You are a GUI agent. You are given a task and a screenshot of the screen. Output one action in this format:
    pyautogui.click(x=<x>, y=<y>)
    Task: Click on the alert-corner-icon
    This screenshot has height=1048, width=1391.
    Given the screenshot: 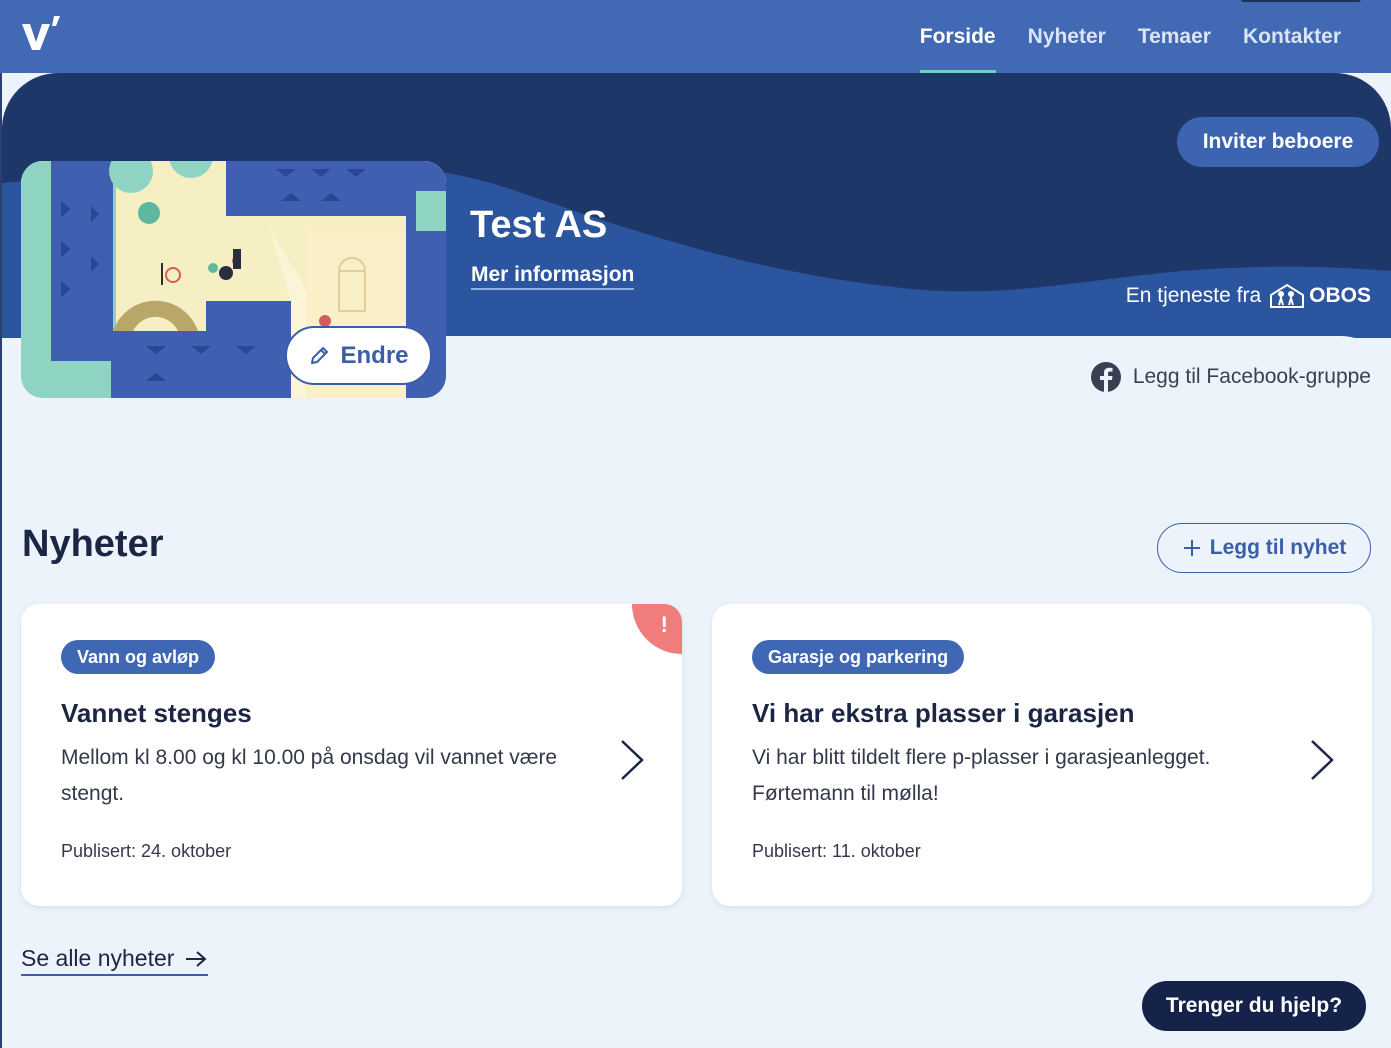 What is the action you would take?
    pyautogui.click(x=657, y=629)
    